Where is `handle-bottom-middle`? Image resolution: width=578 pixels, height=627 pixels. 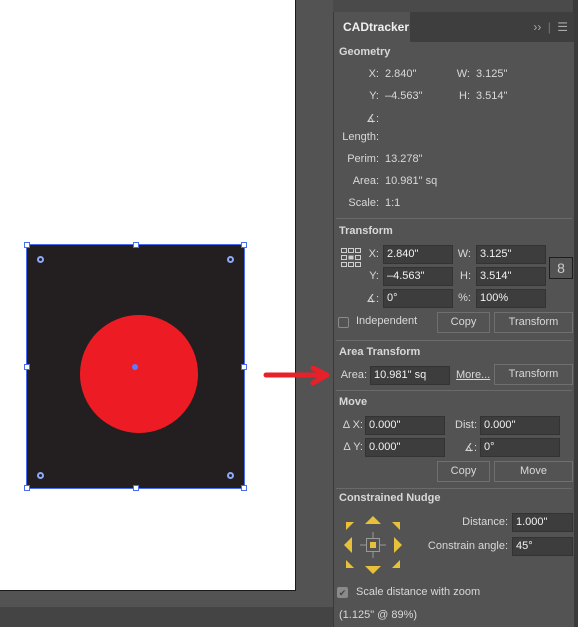 handle-bottom-middle is located at coordinates (136, 488).